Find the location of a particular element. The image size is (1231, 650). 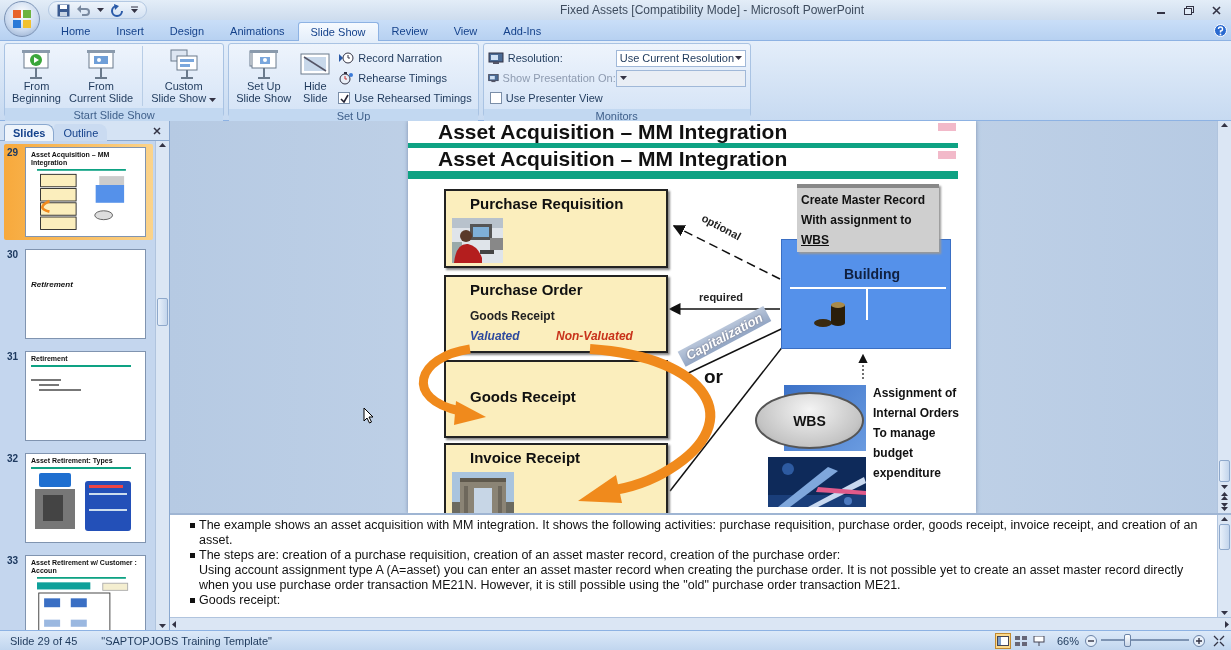

scroll-left-icon is located at coordinates (174, 624).